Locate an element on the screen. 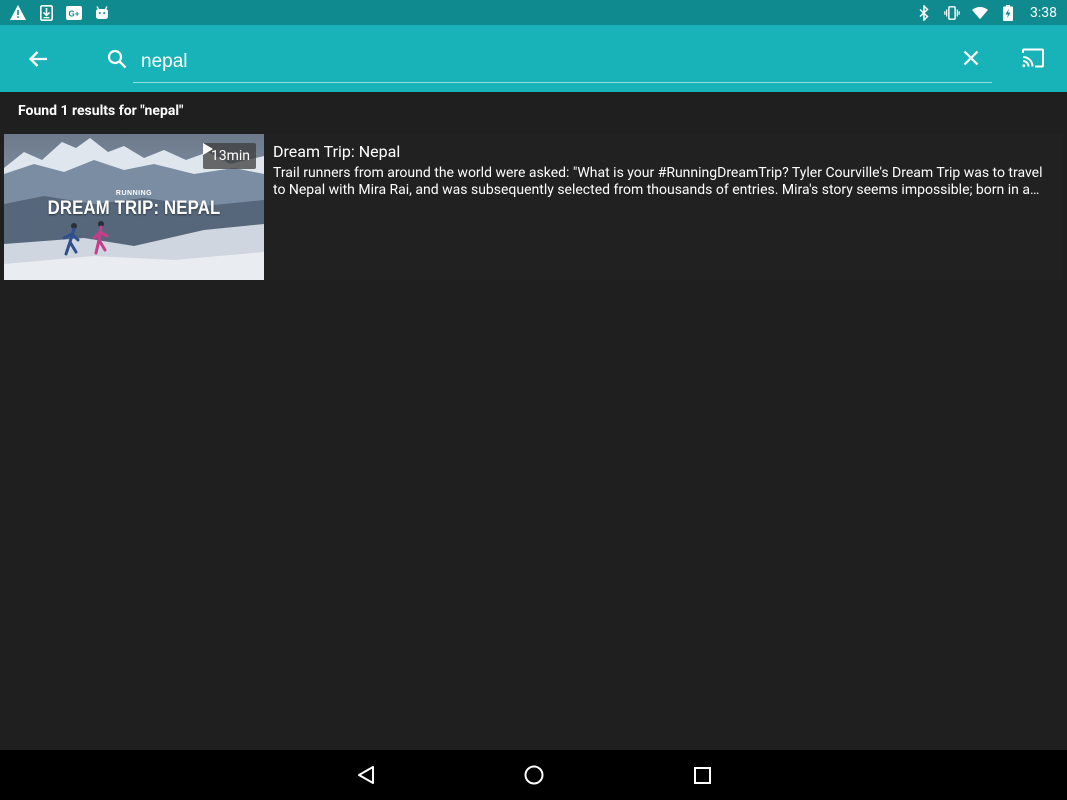 The height and width of the screenshot is (800, 1067). triangle-back-icon is located at coordinates (366, 775).